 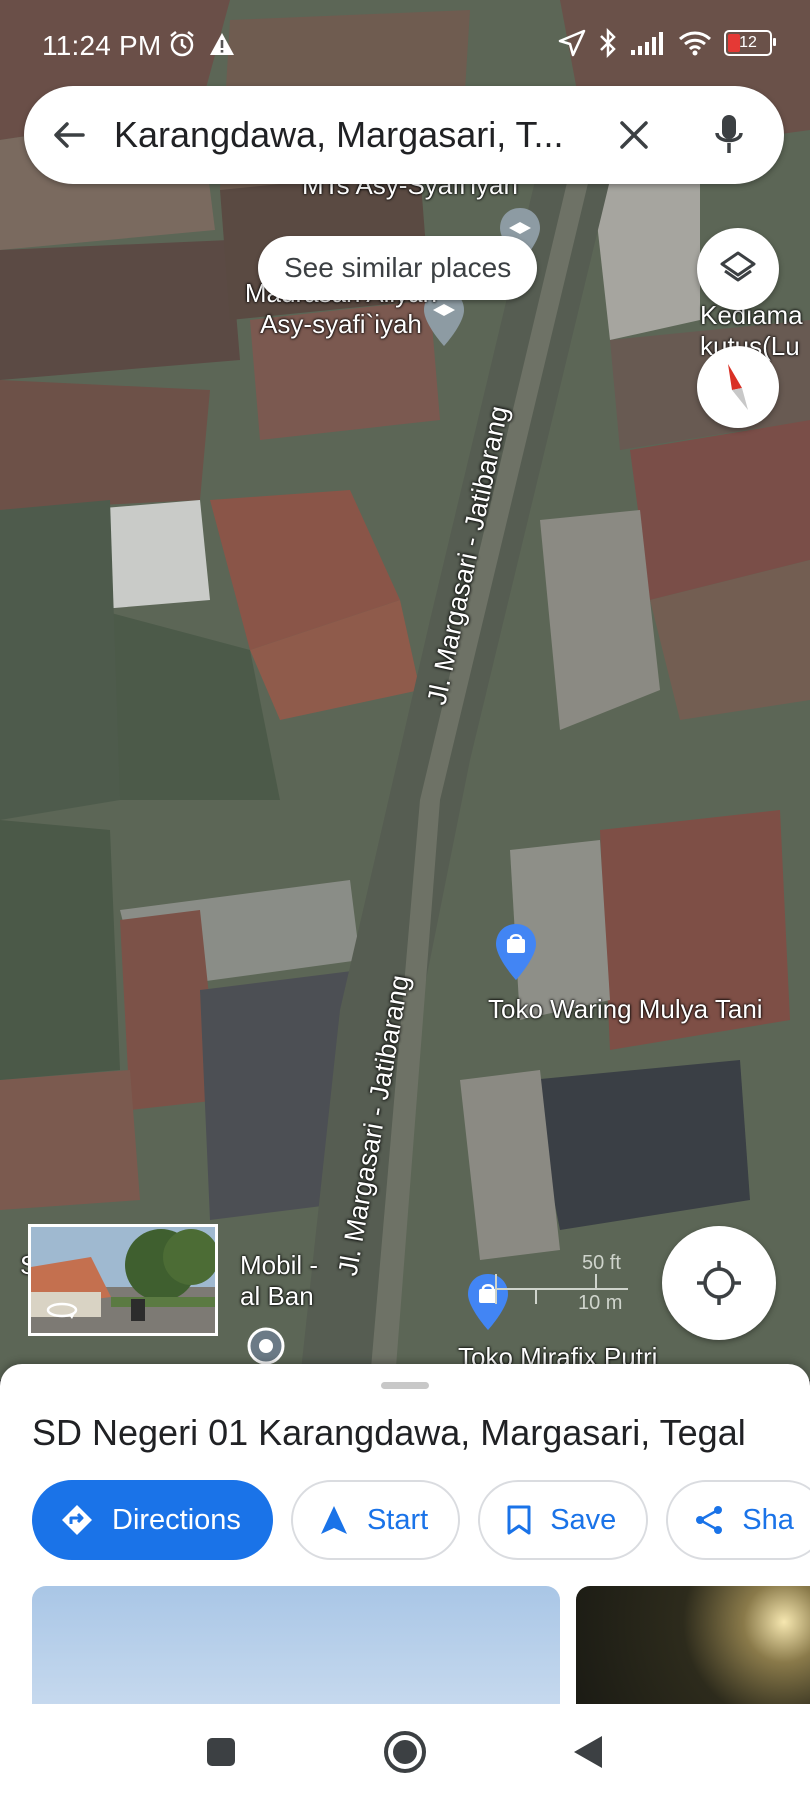 I want to click on start-button: Start, so click(x=375, y=1520).